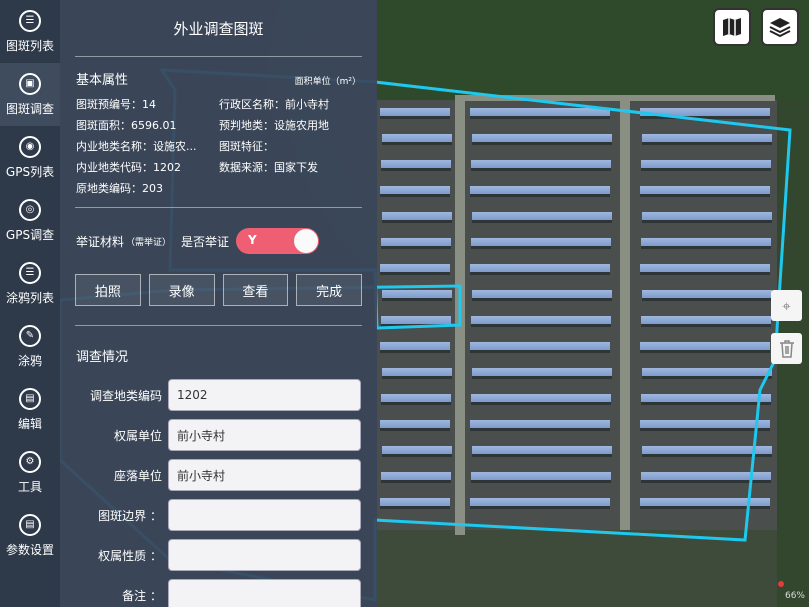 Image resolution: width=809 pixels, height=607 pixels. I want to click on form-row: 备注 ：, so click(218, 591).